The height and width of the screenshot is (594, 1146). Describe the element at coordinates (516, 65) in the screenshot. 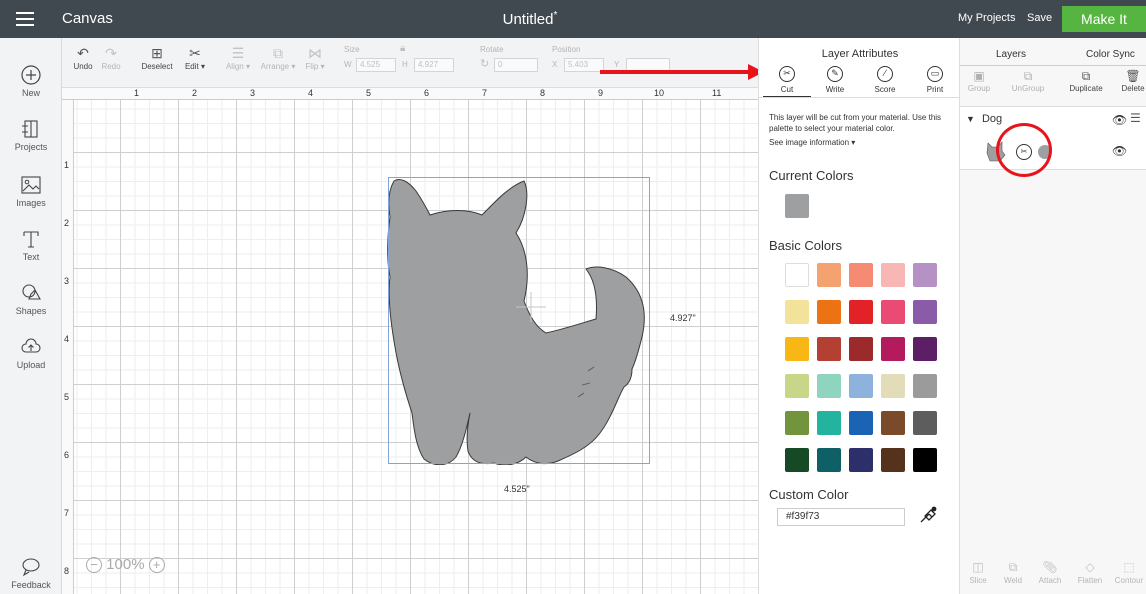

I see `rotate-input: 0` at that location.